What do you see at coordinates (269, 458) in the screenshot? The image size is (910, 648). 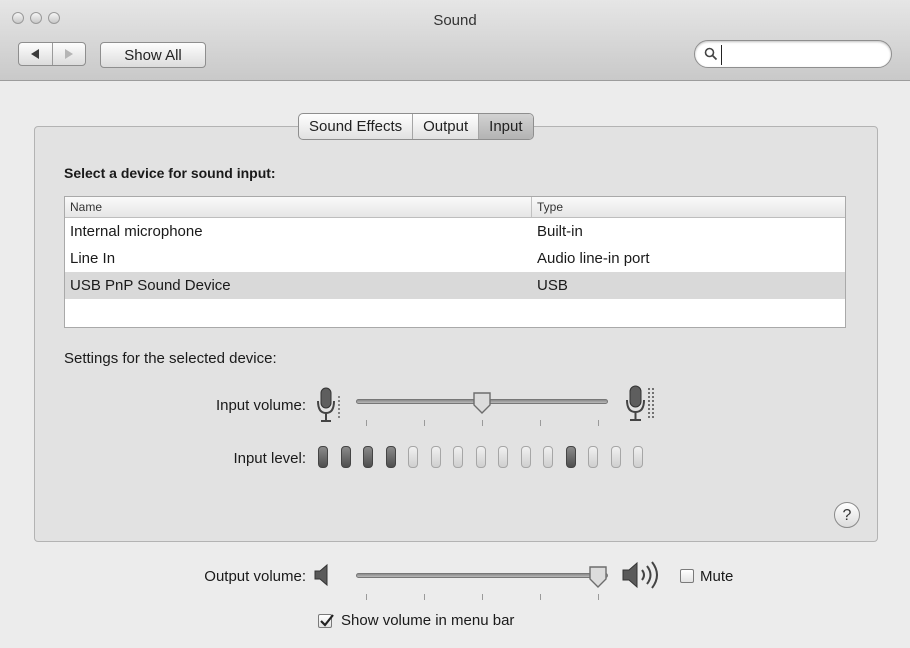 I see `input-level-label: Input level:` at bounding box center [269, 458].